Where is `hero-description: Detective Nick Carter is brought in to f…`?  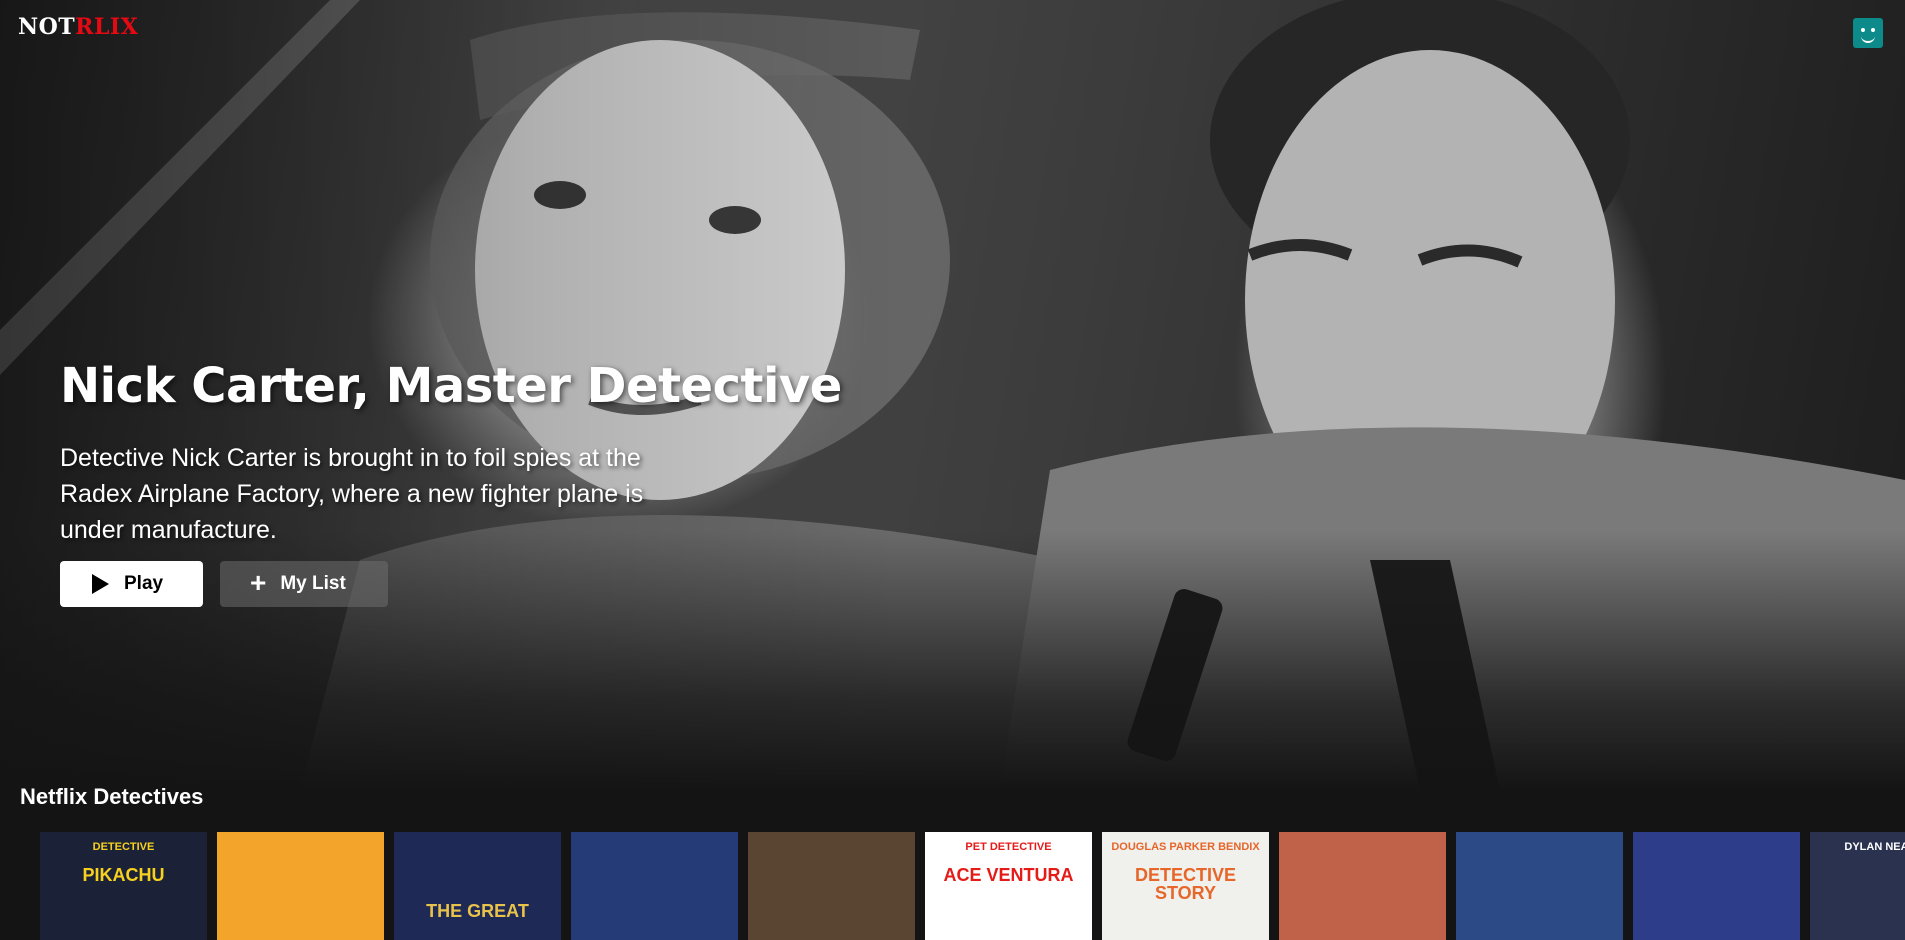
hero-description: Detective Nick Carter is brought in to f… is located at coordinates (352, 494).